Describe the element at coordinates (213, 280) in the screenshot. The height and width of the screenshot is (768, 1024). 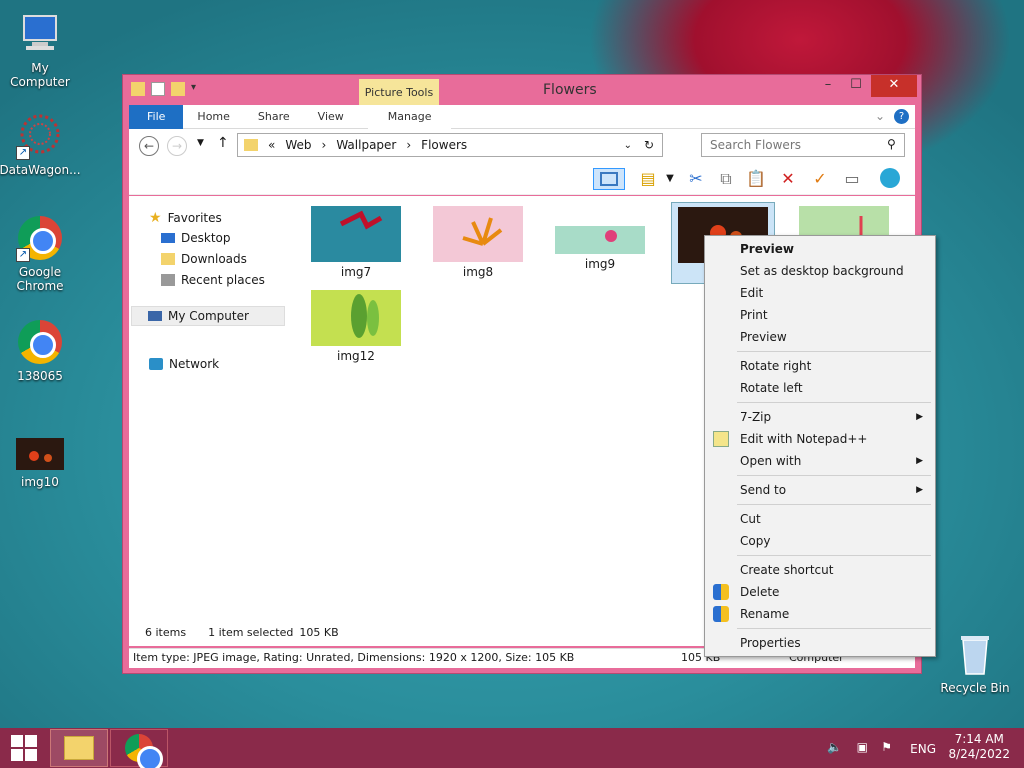
I see `nav-recent-places: Recent places` at that location.